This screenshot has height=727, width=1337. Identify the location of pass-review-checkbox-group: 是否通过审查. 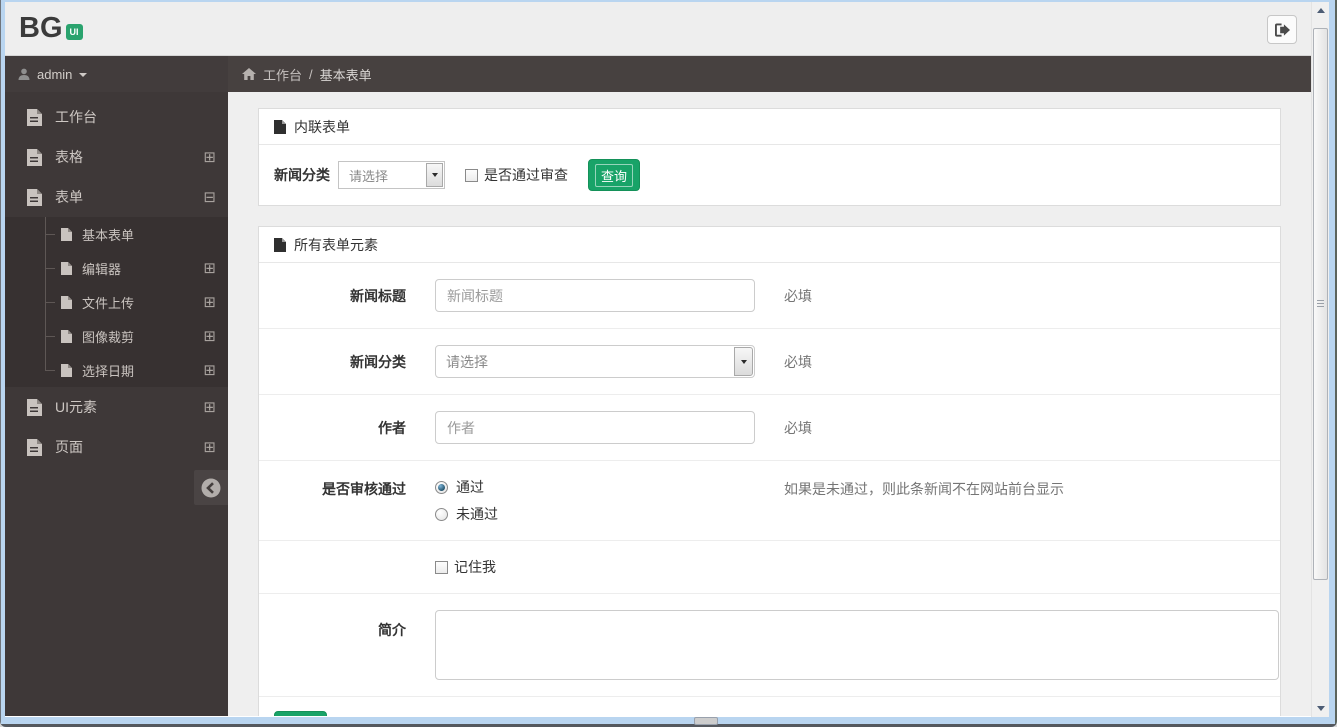
(516, 175).